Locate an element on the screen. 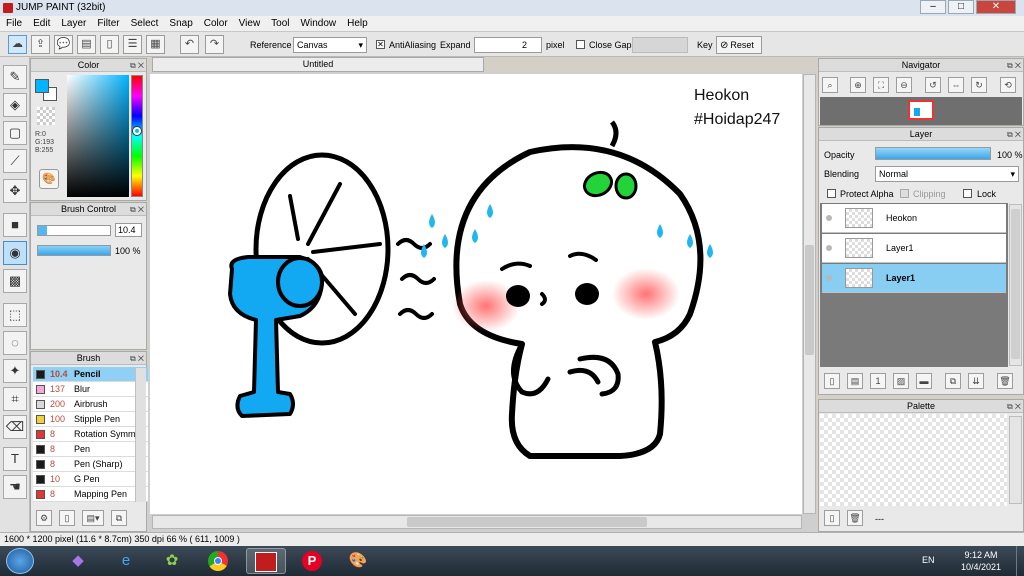 Image resolution: width=1024 pixels, height=576 pixels. clipping-checkbox is located at coordinates (904, 193).